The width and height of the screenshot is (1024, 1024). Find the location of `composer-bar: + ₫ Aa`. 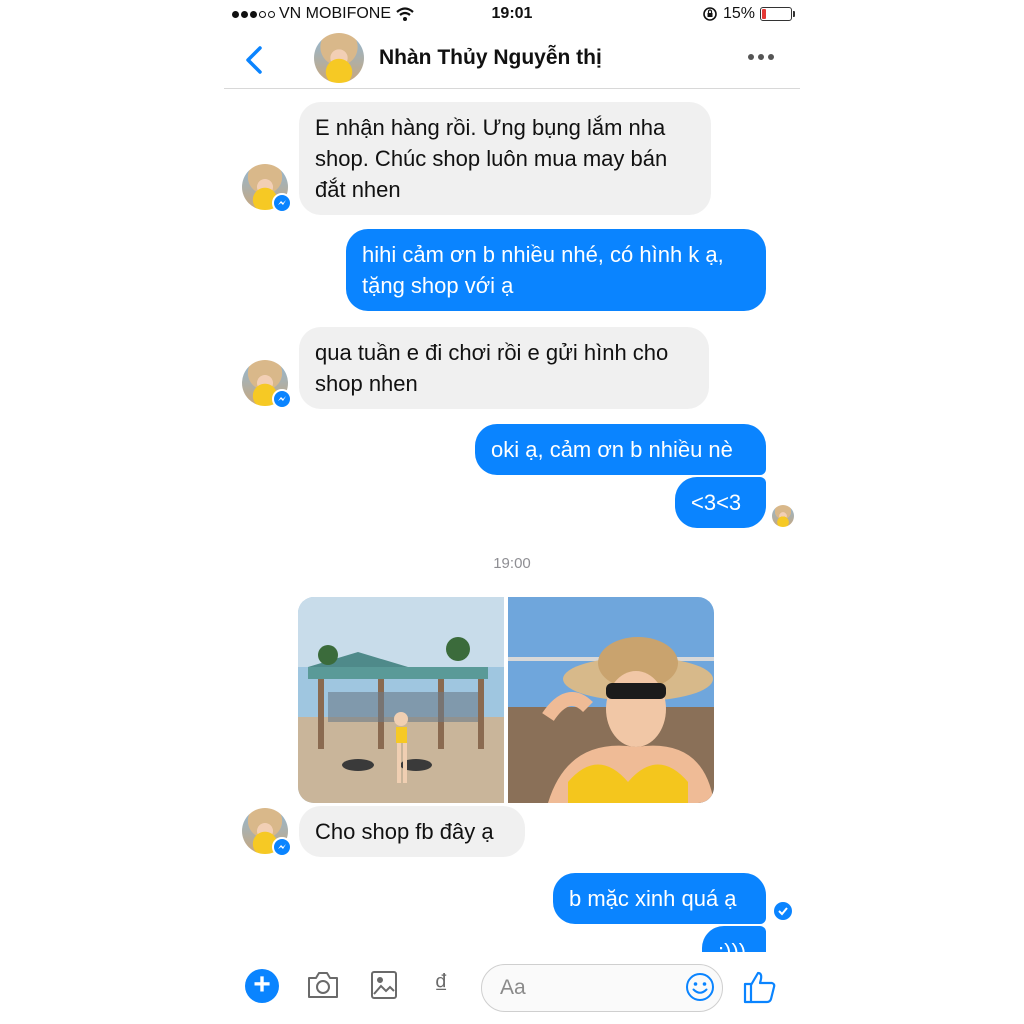

composer-bar: + ₫ Aa is located at coordinates (512, 988).